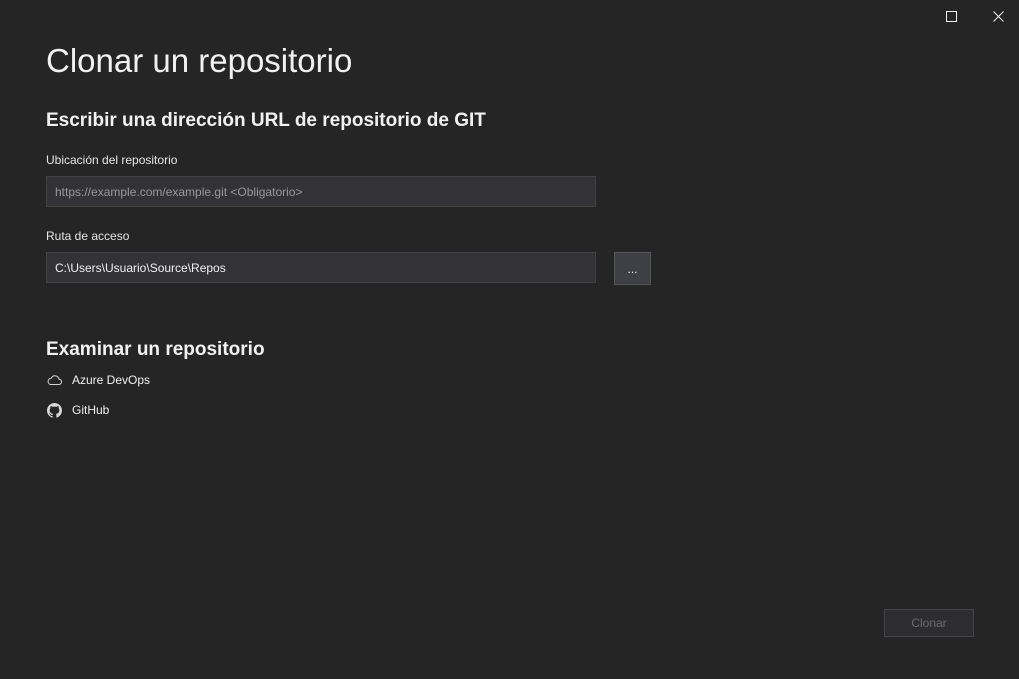  What do you see at coordinates (54, 380) in the screenshot?
I see `cloud-icon` at bounding box center [54, 380].